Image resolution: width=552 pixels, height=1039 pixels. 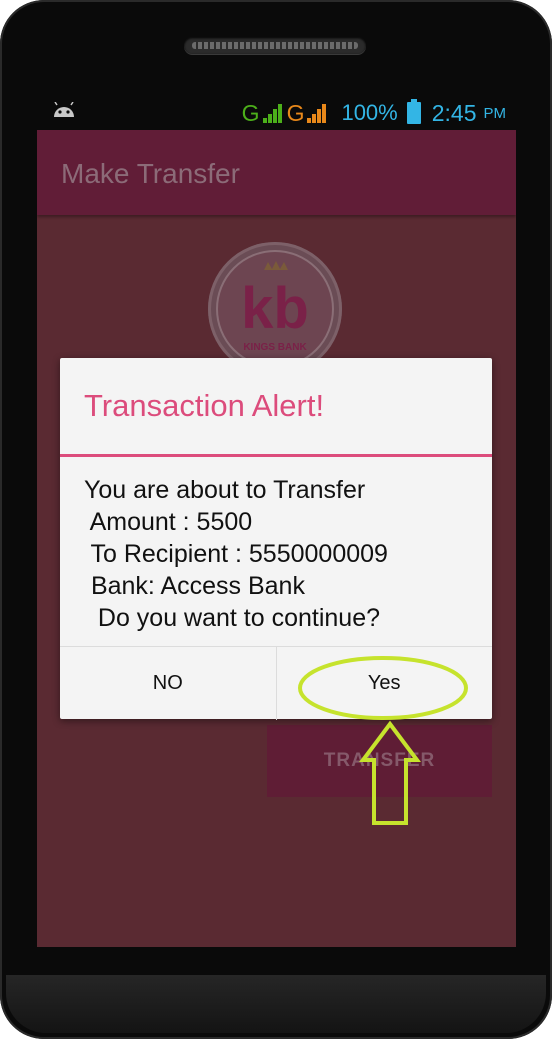 What do you see at coordinates (379, 761) in the screenshot?
I see `transfer-button: TRANSFER` at bounding box center [379, 761].